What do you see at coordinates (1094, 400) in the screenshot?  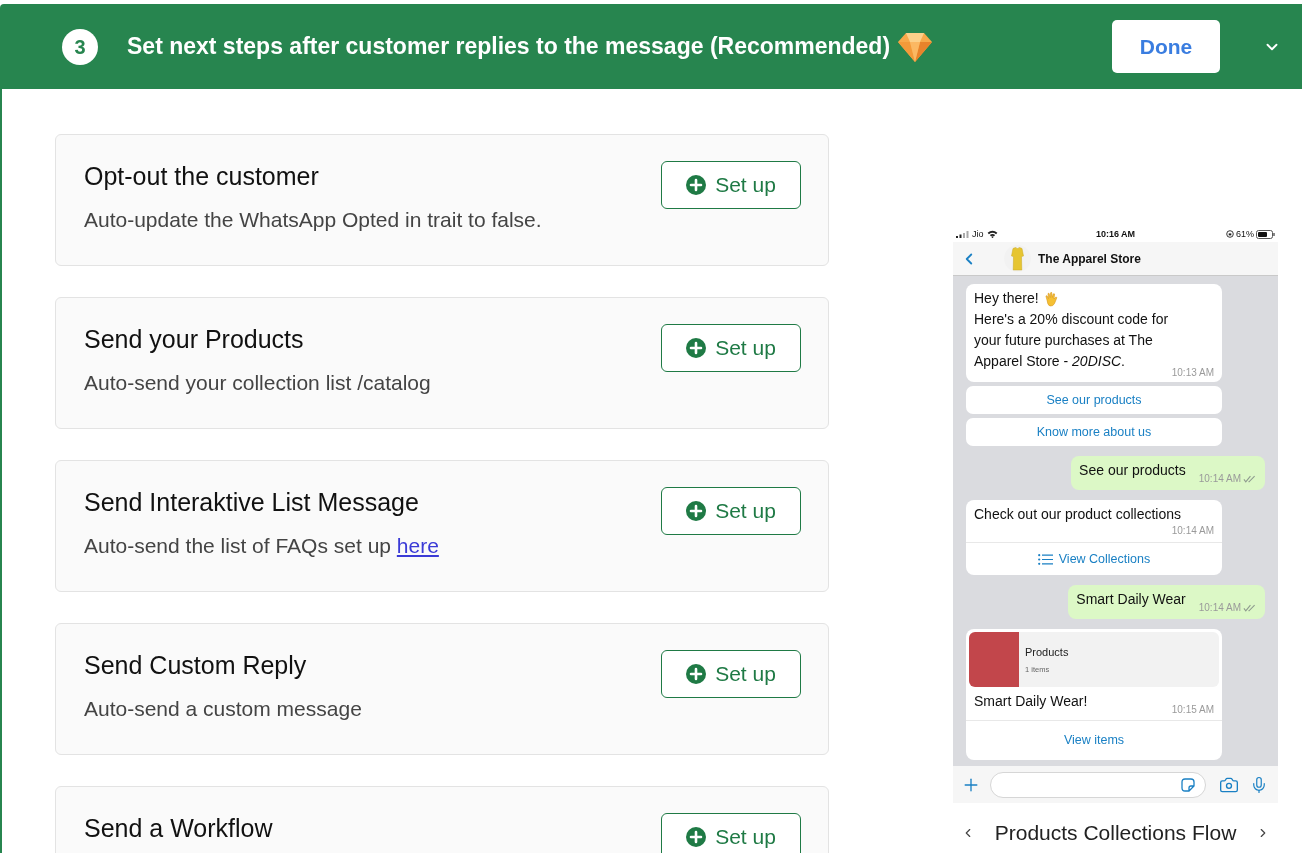 I see `quick-reply-button: See our products` at bounding box center [1094, 400].